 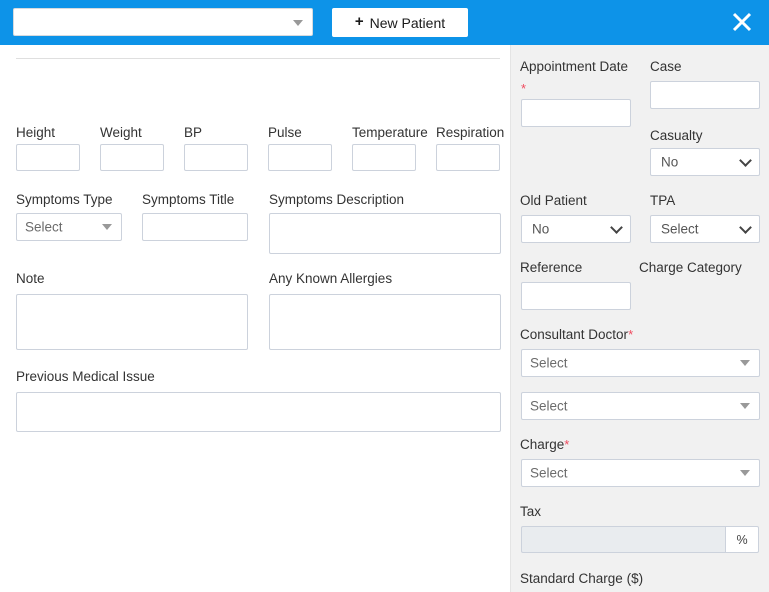 I want to click on symptoms-type-select: Select, so click(x=69, y=227).